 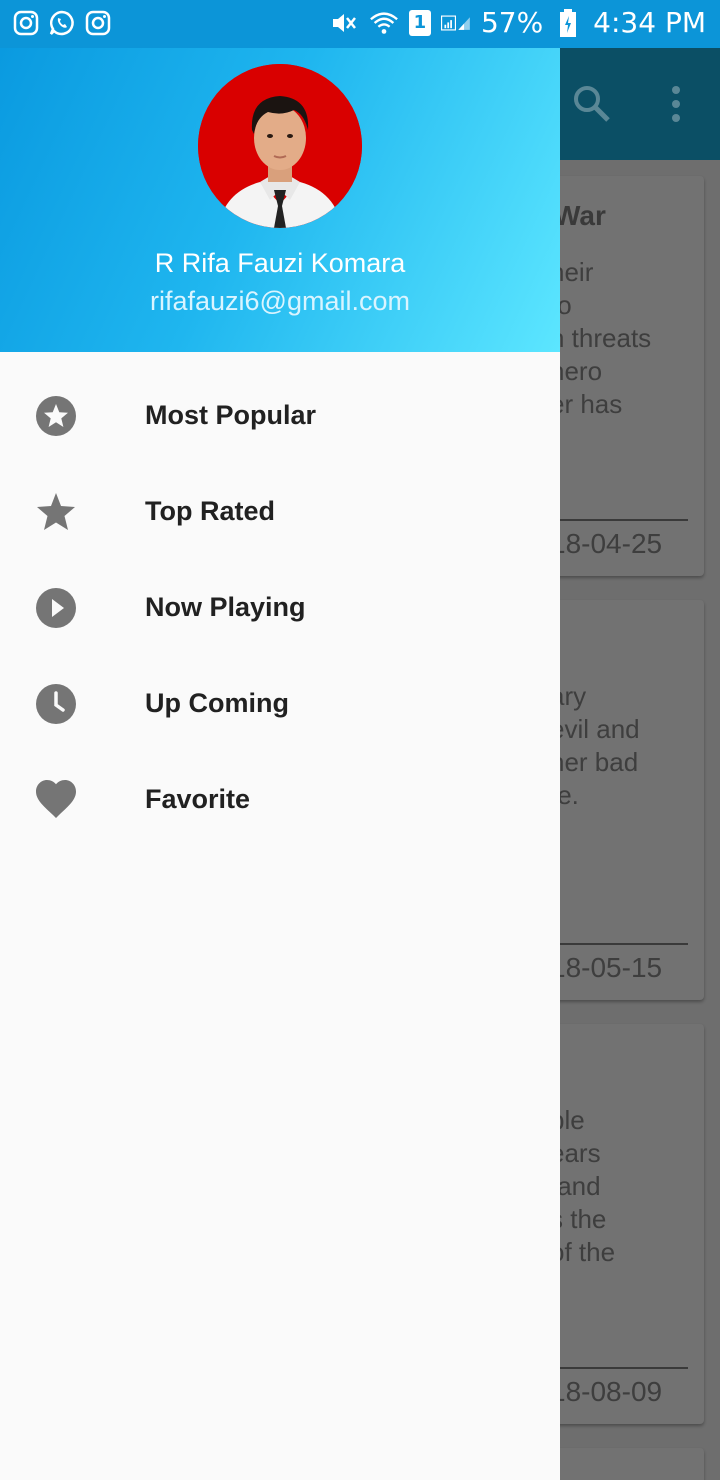 What do you see at coordinates (568, 23) in the screenshot?
I see `battery-icon` at bounding box center [568, 23].